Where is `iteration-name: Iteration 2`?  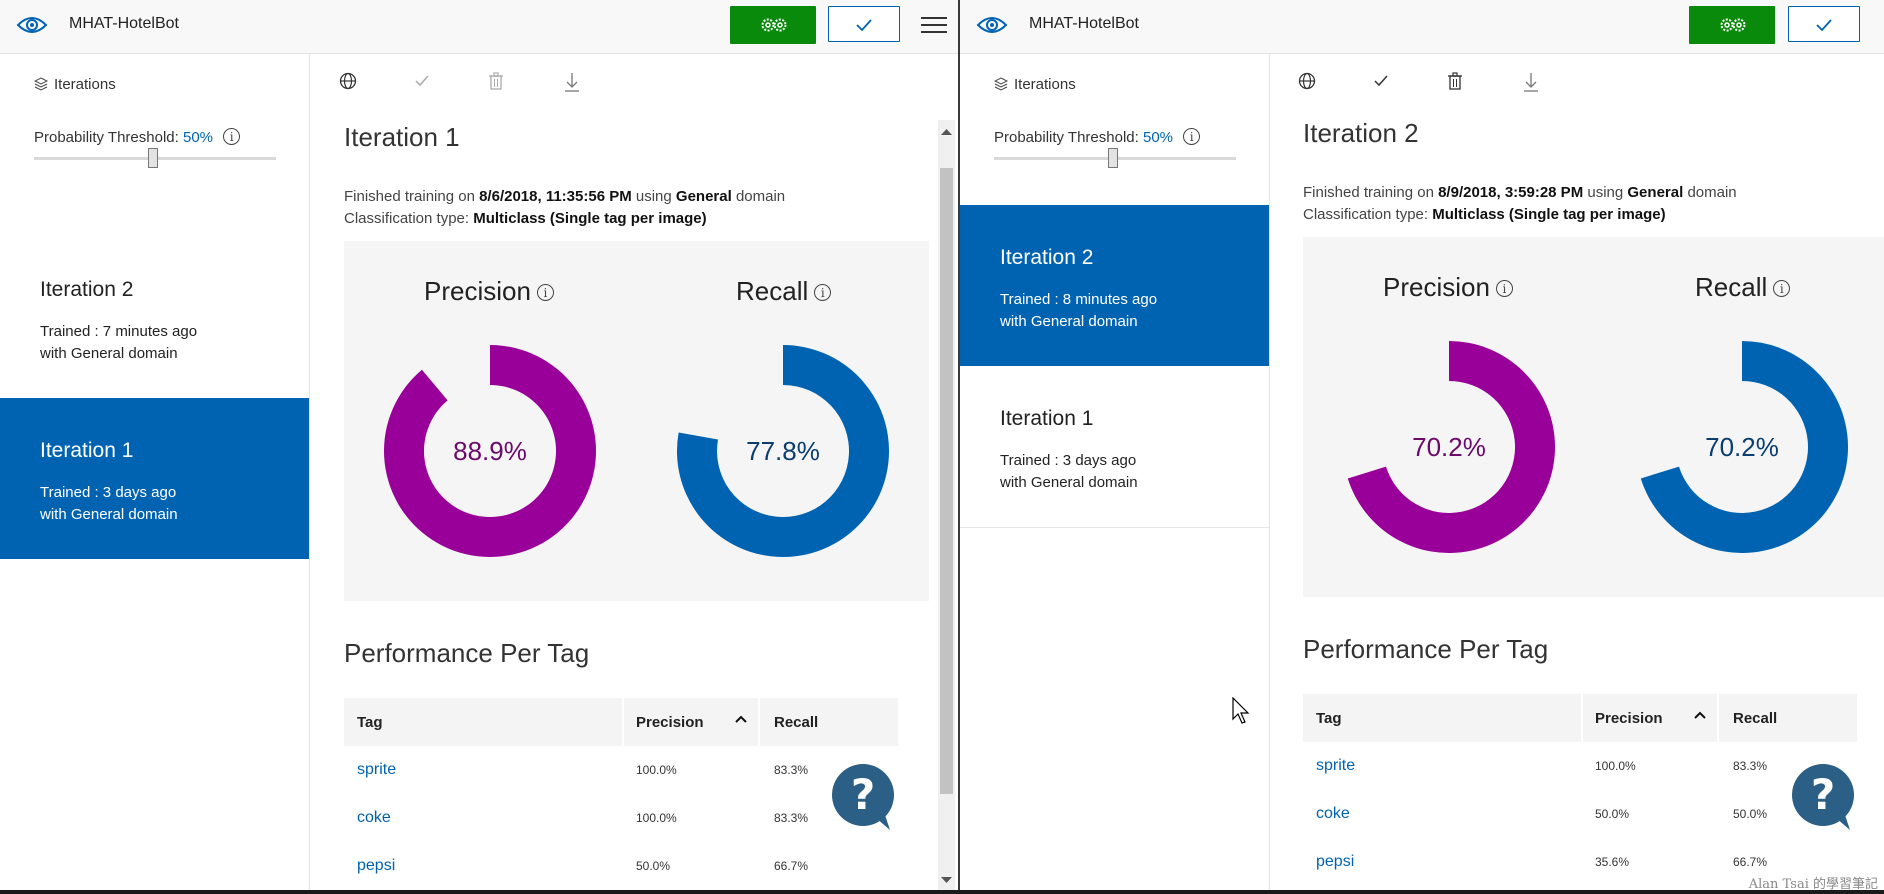 iteration-name: Iteration 2 is located at coordinates (87, 289).